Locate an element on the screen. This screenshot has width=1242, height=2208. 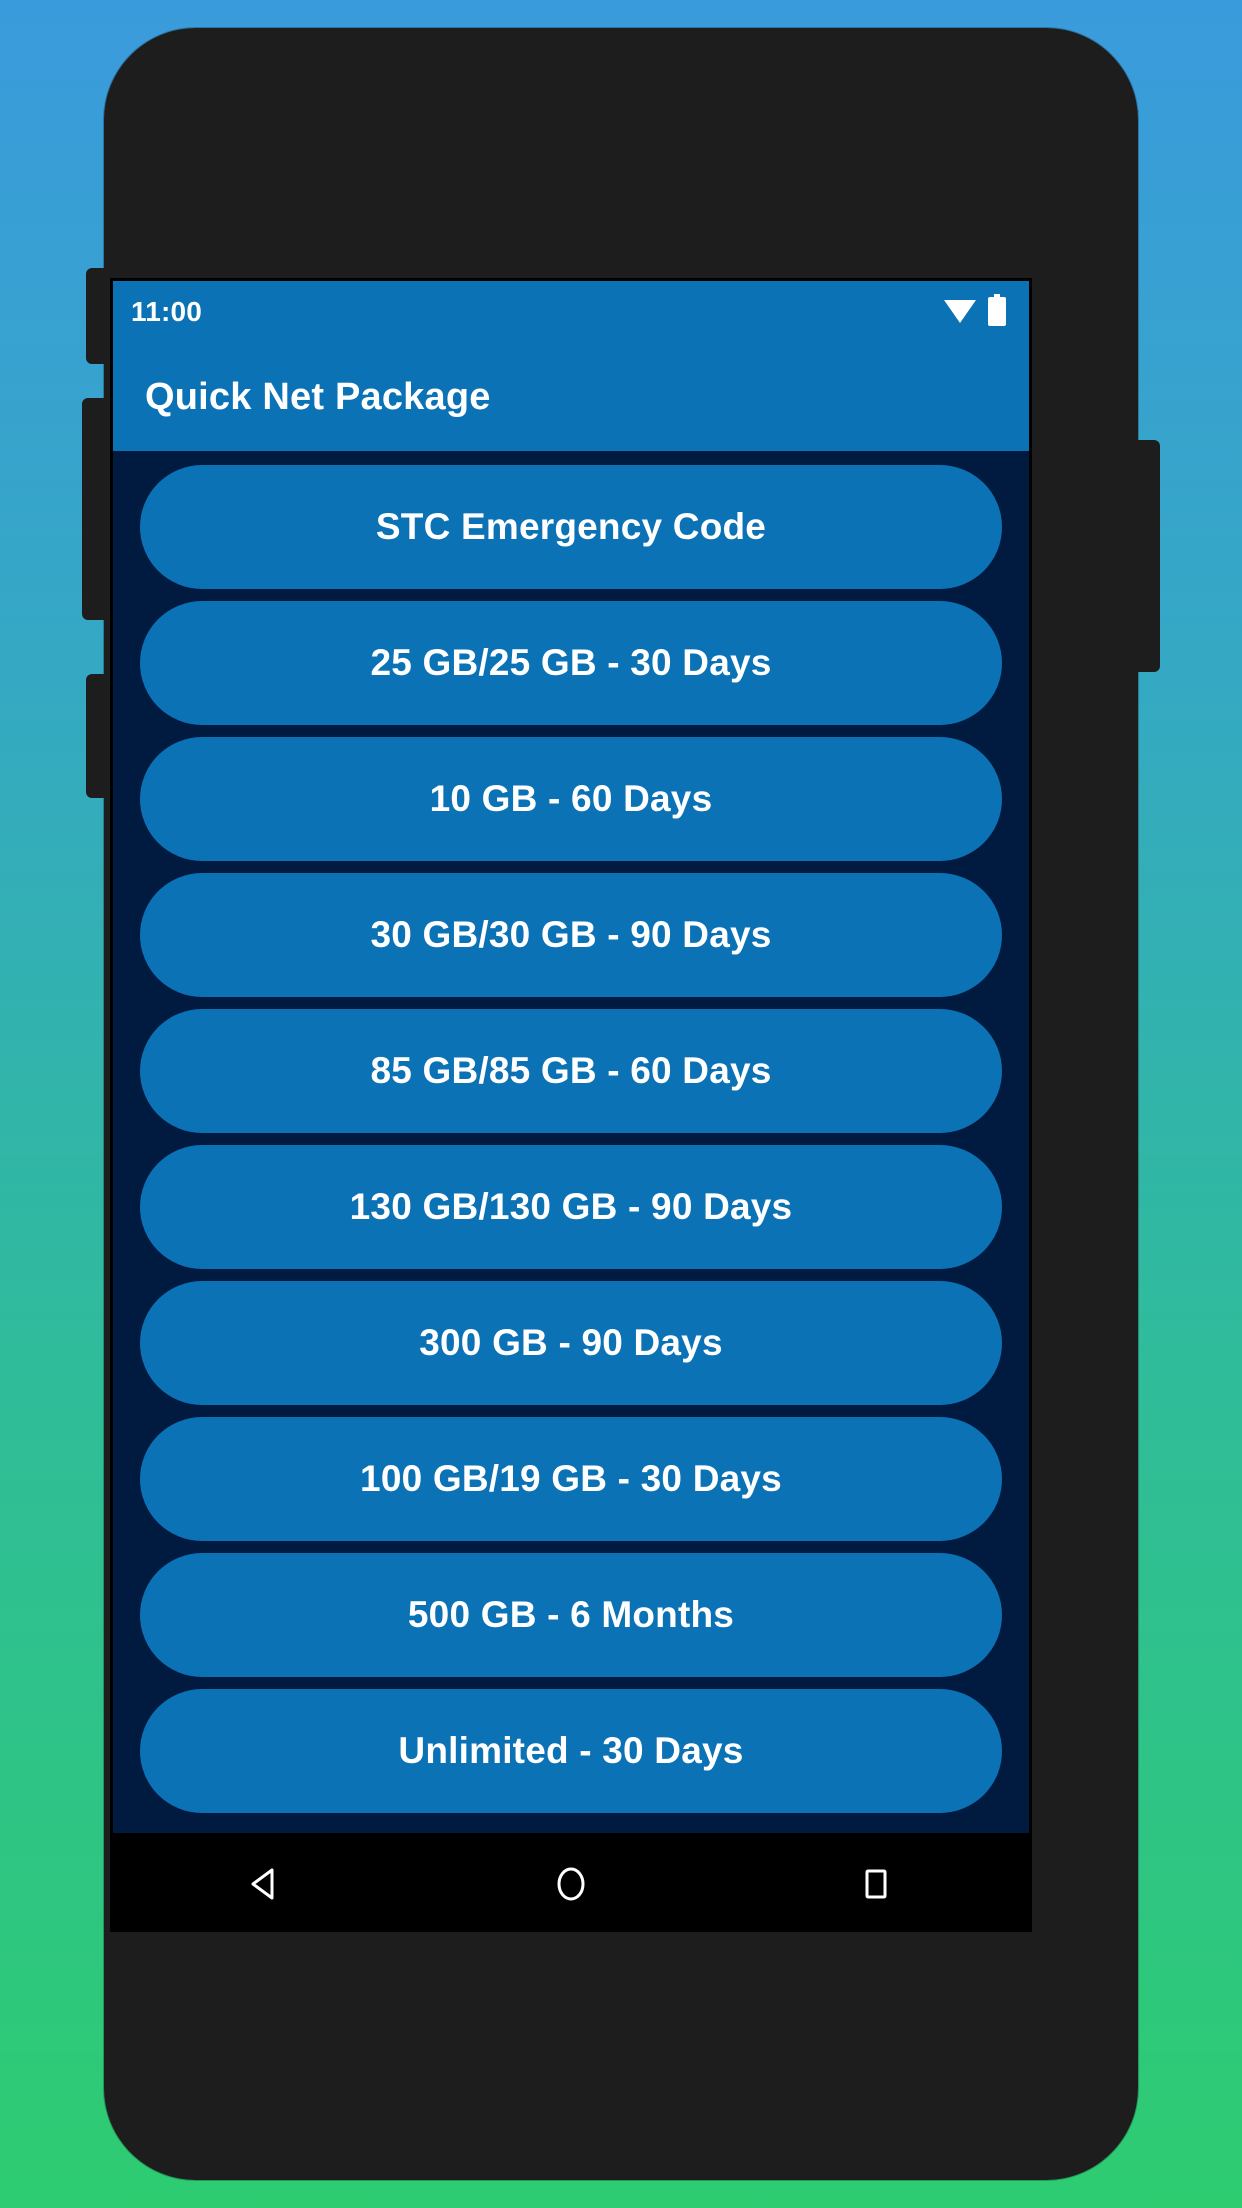
android-navigation-bar is located at coordinates (571, 1884).